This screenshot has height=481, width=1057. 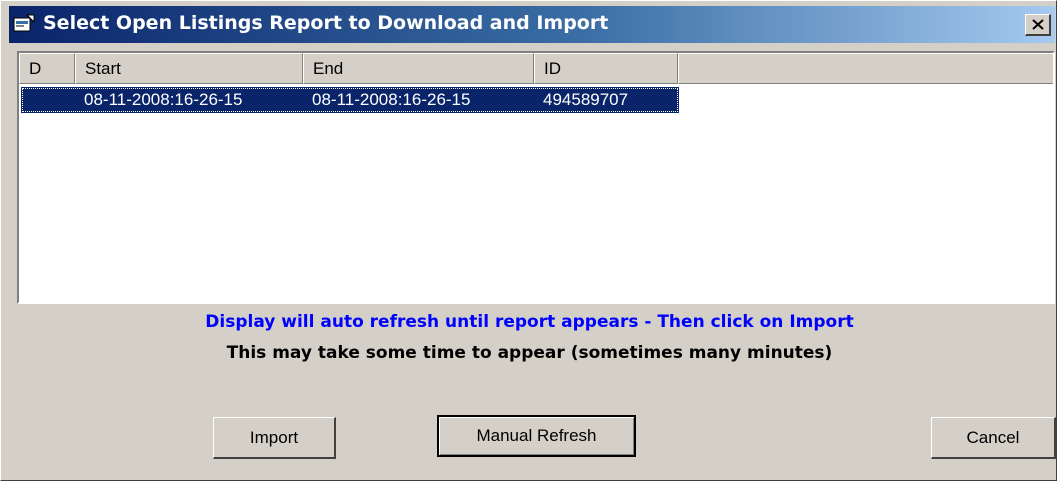 I want to click on column-header-id: ID, so click(x=606, y=68).